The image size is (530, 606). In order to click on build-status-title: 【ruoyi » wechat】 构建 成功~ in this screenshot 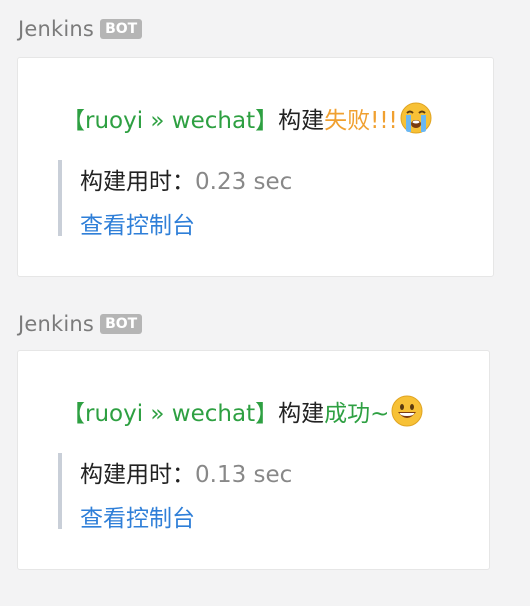, I will do `click(242, 411)`.